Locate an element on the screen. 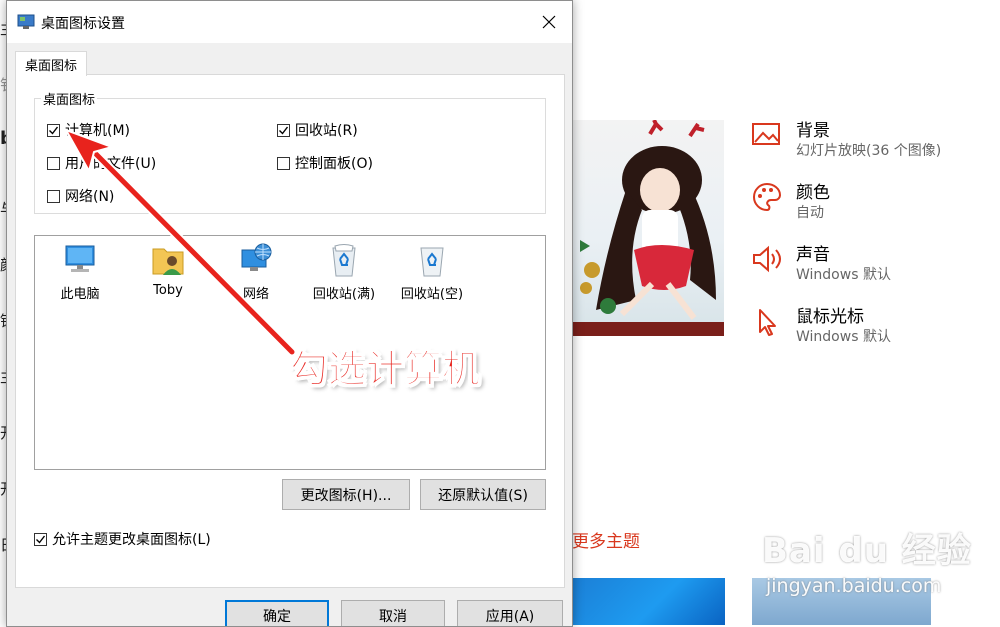  close-icon is located at coordinates (549, 22).